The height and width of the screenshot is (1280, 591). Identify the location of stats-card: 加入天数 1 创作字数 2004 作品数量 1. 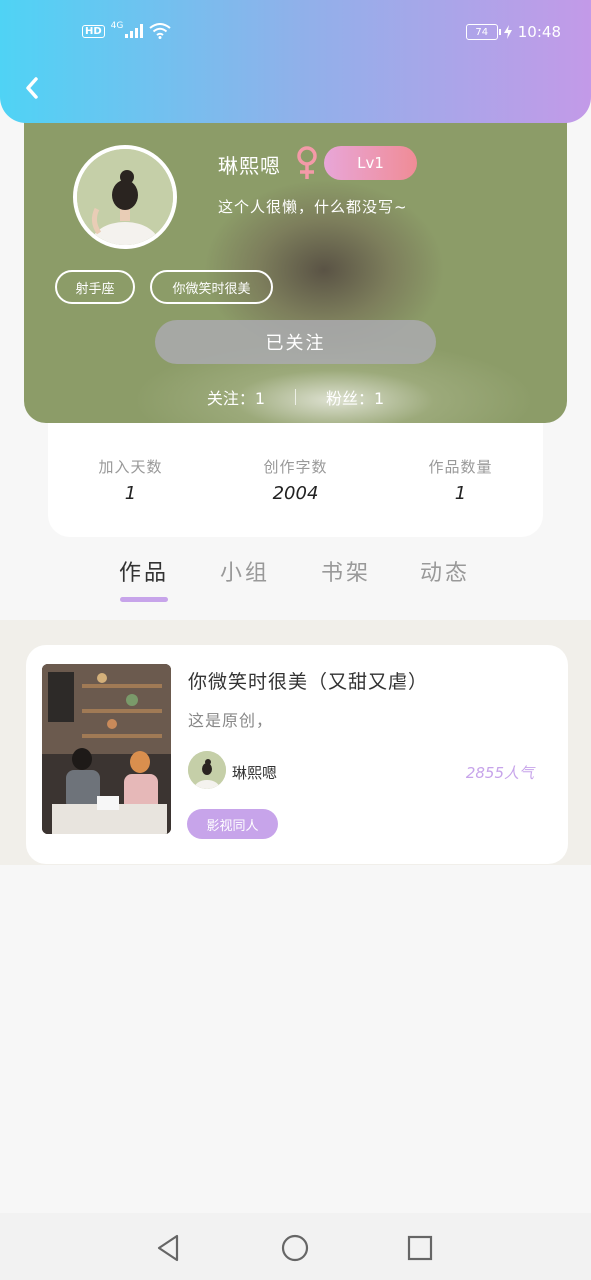
(295, 477).